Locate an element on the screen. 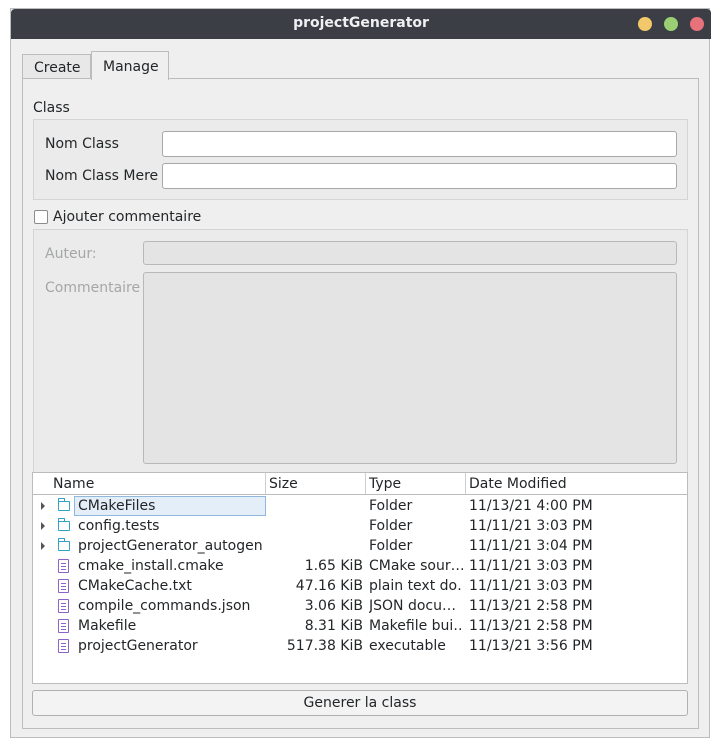 The height and width of the screenshot is (748, 720). row-name: CMakeFiles is located at coordinates (117, 506).